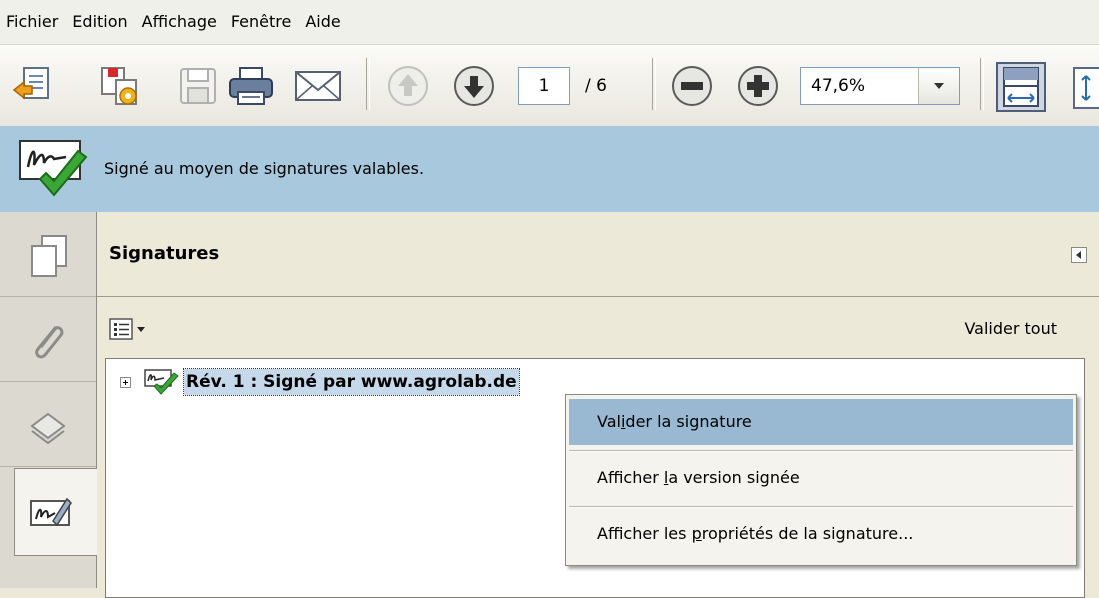 The image size is (1099, 598). What do you see at coordinates (48, 343) in the screenshot?
I see `attachments-icon` at bounding box center [48, 343].